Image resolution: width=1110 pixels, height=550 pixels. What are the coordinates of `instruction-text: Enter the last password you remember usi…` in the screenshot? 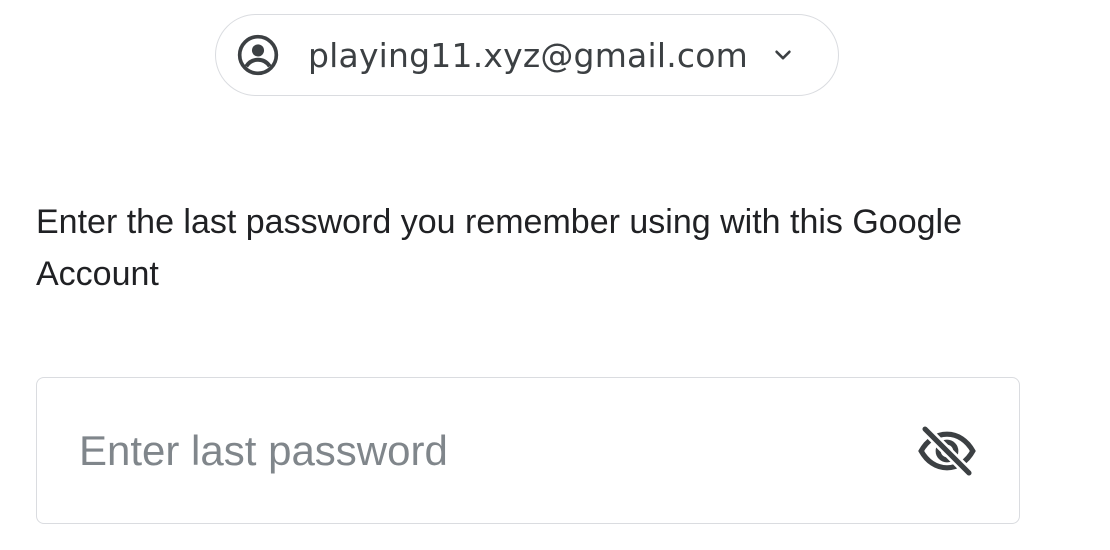 It's located at (499, 248).